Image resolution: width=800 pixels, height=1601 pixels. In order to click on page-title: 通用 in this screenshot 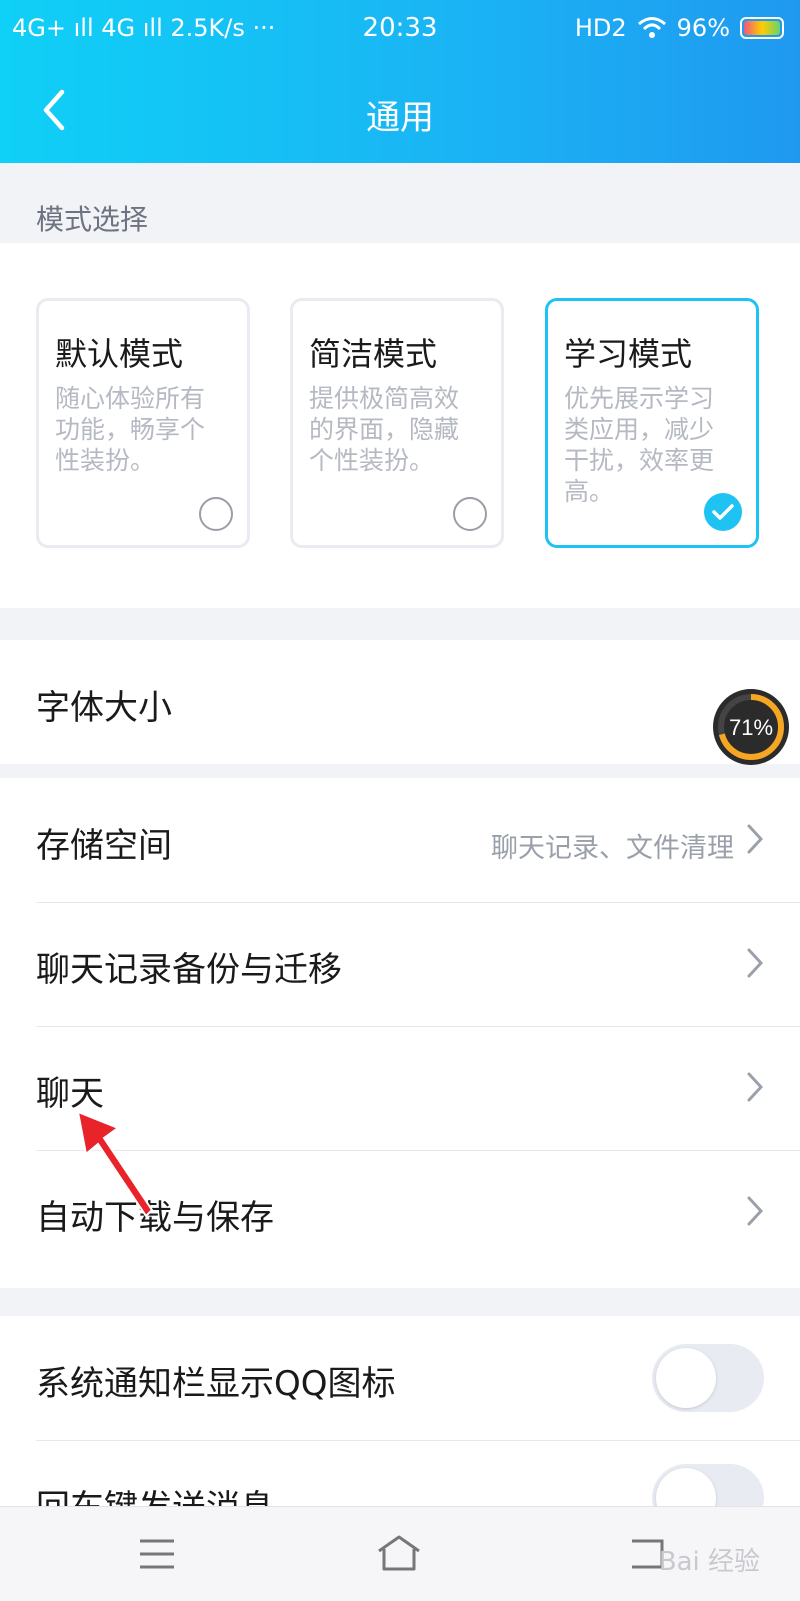, I will do `click(400, 118)`.